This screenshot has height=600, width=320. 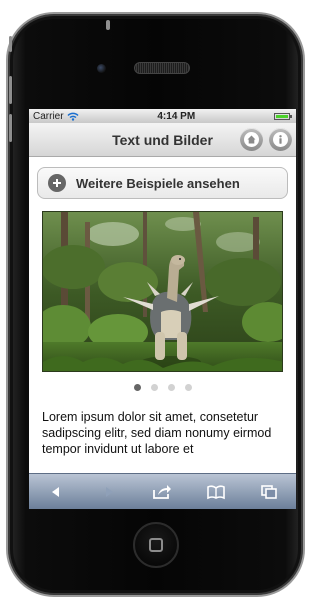 I want to click on battery-icon, so click(x=282, y=116).